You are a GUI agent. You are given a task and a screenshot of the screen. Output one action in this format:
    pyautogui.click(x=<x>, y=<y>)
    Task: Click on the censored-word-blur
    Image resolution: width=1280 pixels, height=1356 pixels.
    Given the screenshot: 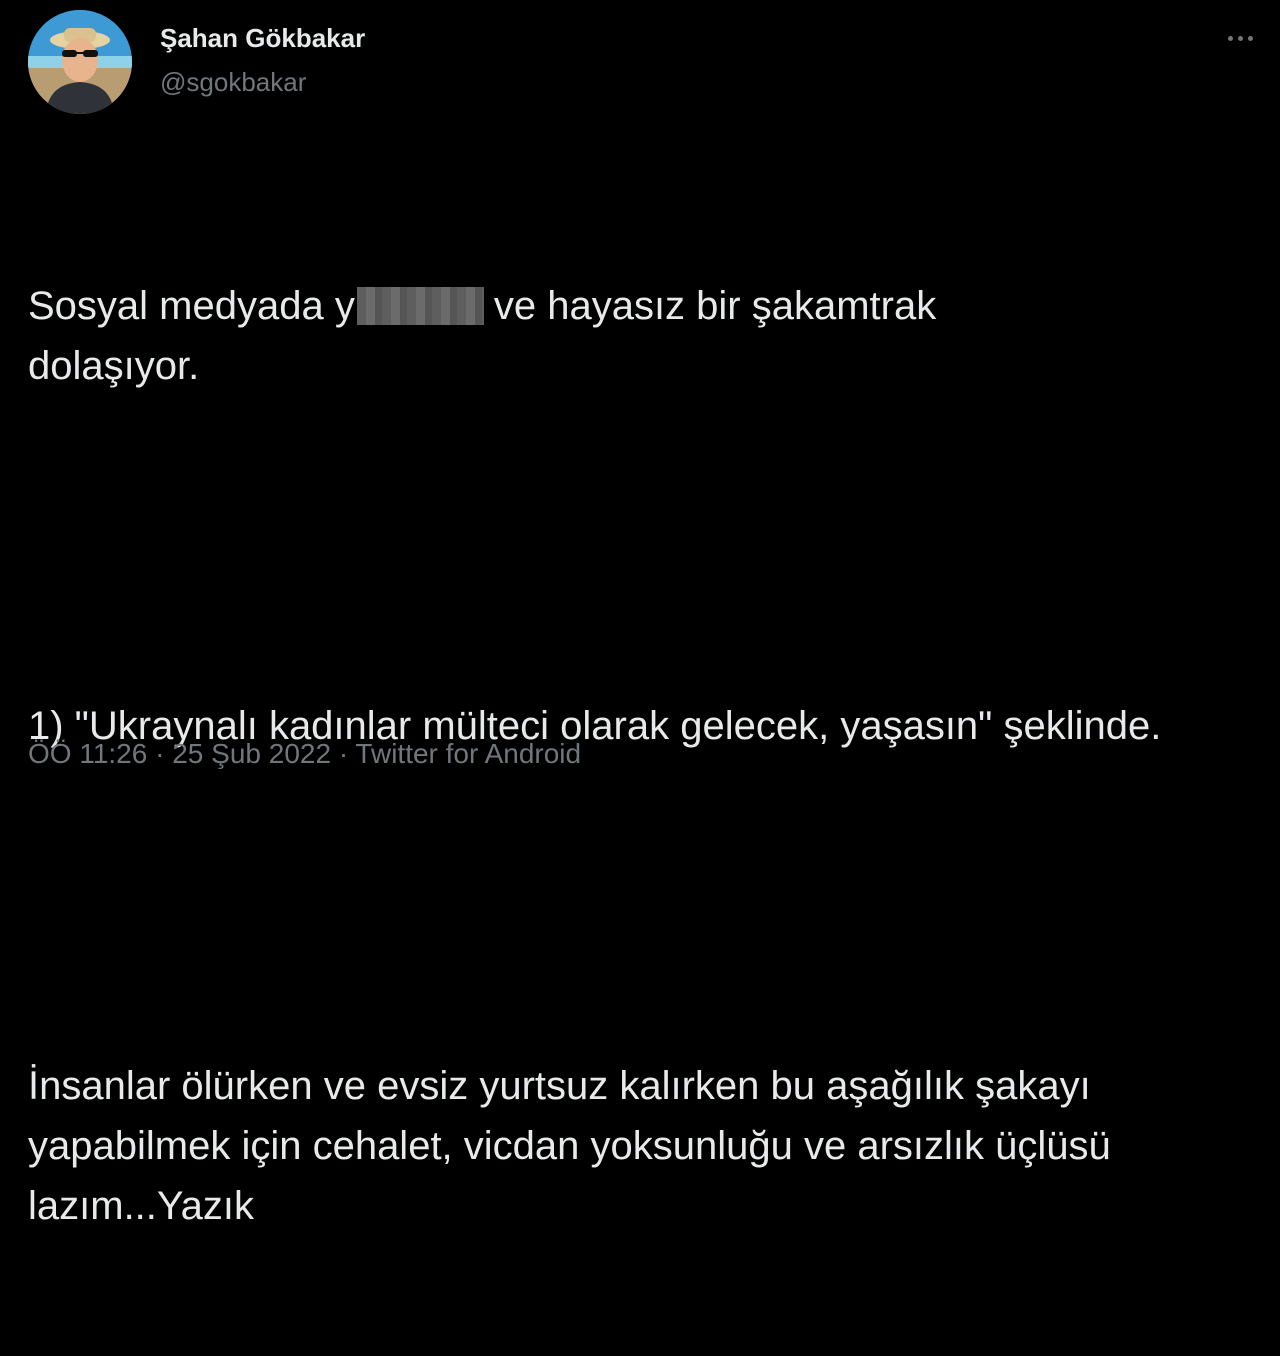 What is the action you would take?
    pyautogui.click(x=420, y=306)
    